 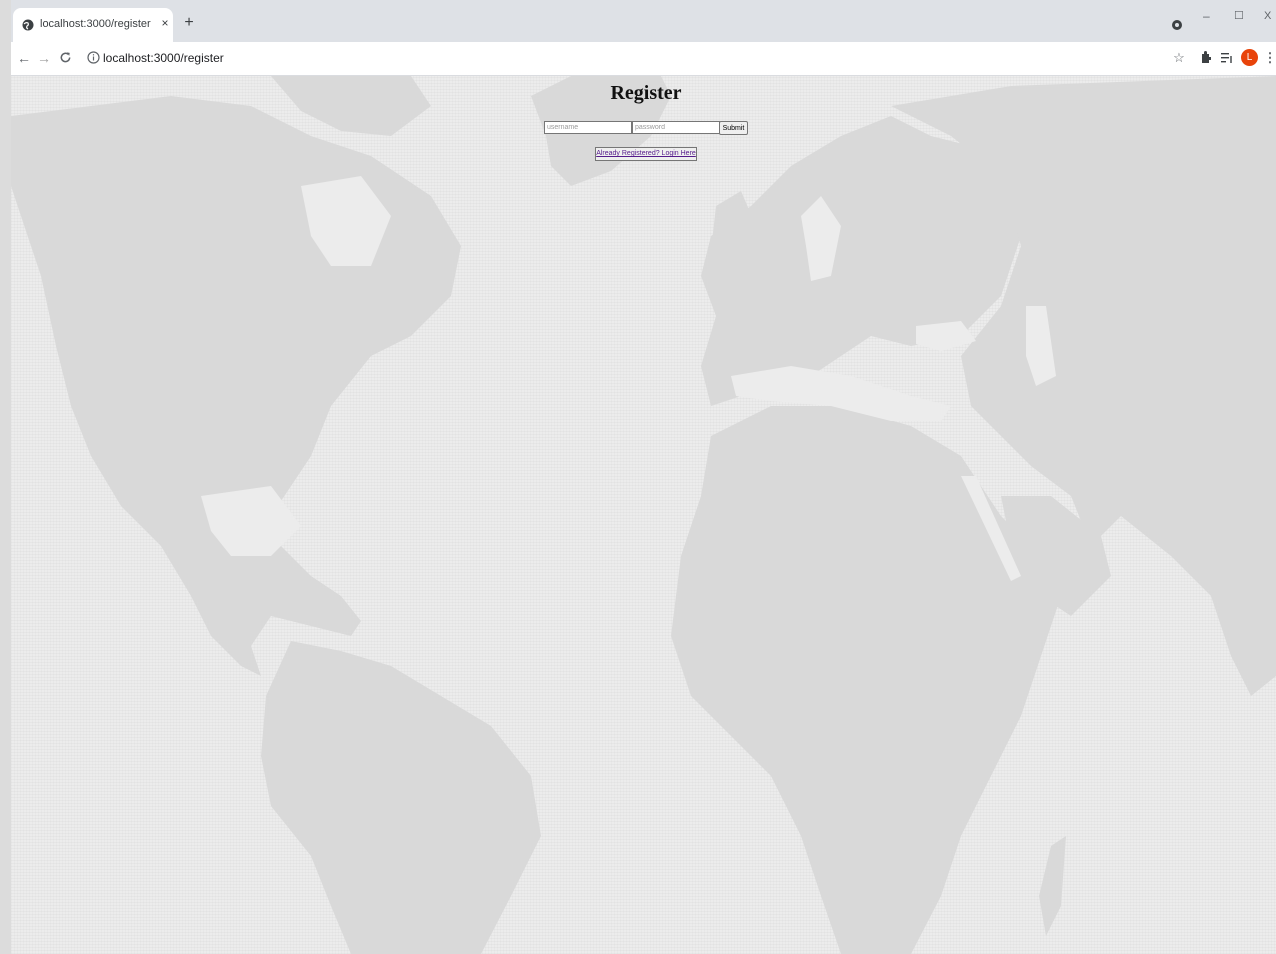 What do you see at coordinates (24, 58) in the screenshot?
I see `back-arrow-icon: ←` at bounding box center [24, 58].